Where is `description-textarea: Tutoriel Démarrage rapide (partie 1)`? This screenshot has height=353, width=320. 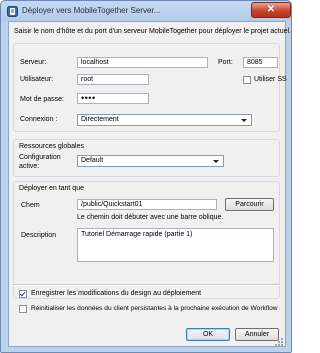
description-textarea: Tutoriel Démarrage rapide (partie 1) is located at coordinates (175, 245).